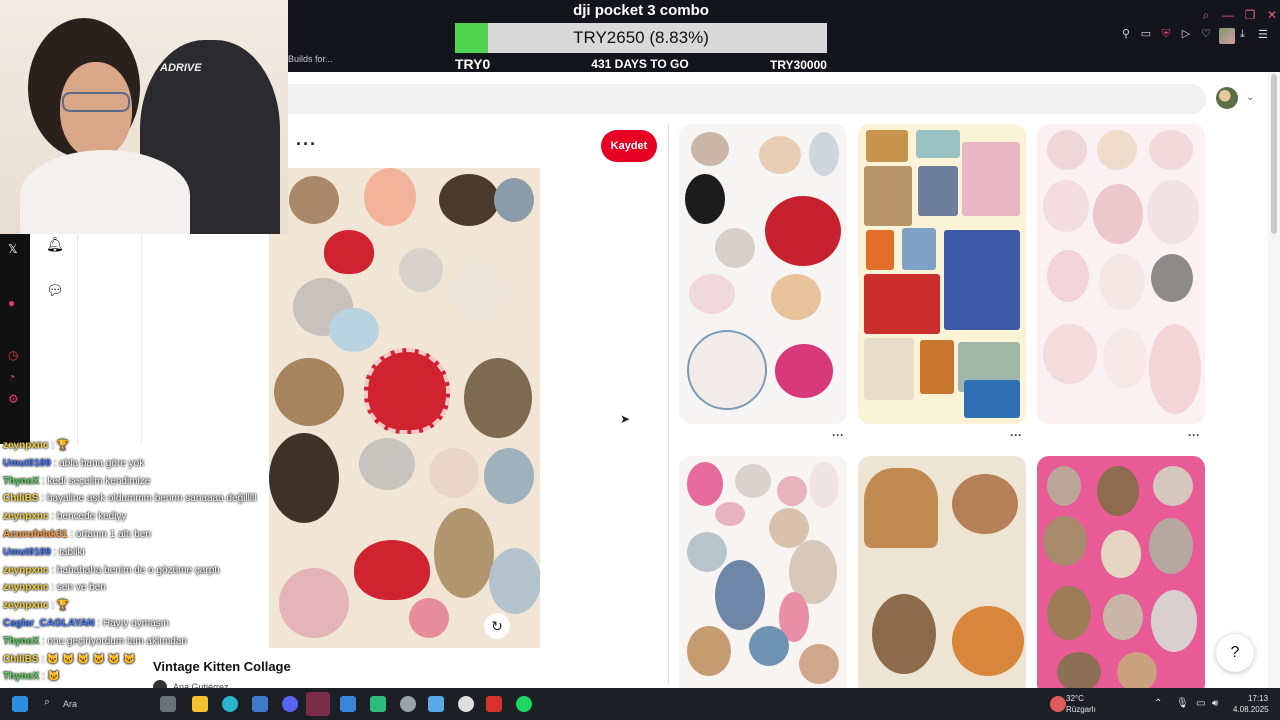  What do you see at coordinates (70, 704) in the screenshot?
I see `taskbar-search-label: Ara` at bounding box center [70, 704].